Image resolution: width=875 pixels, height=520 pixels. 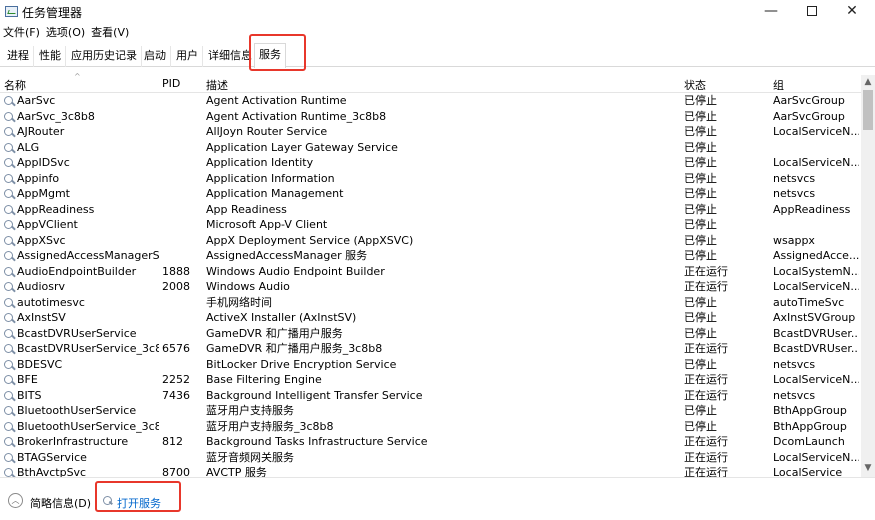 I want to click on service-name: Audiosrv, so click(x=41, y=286).